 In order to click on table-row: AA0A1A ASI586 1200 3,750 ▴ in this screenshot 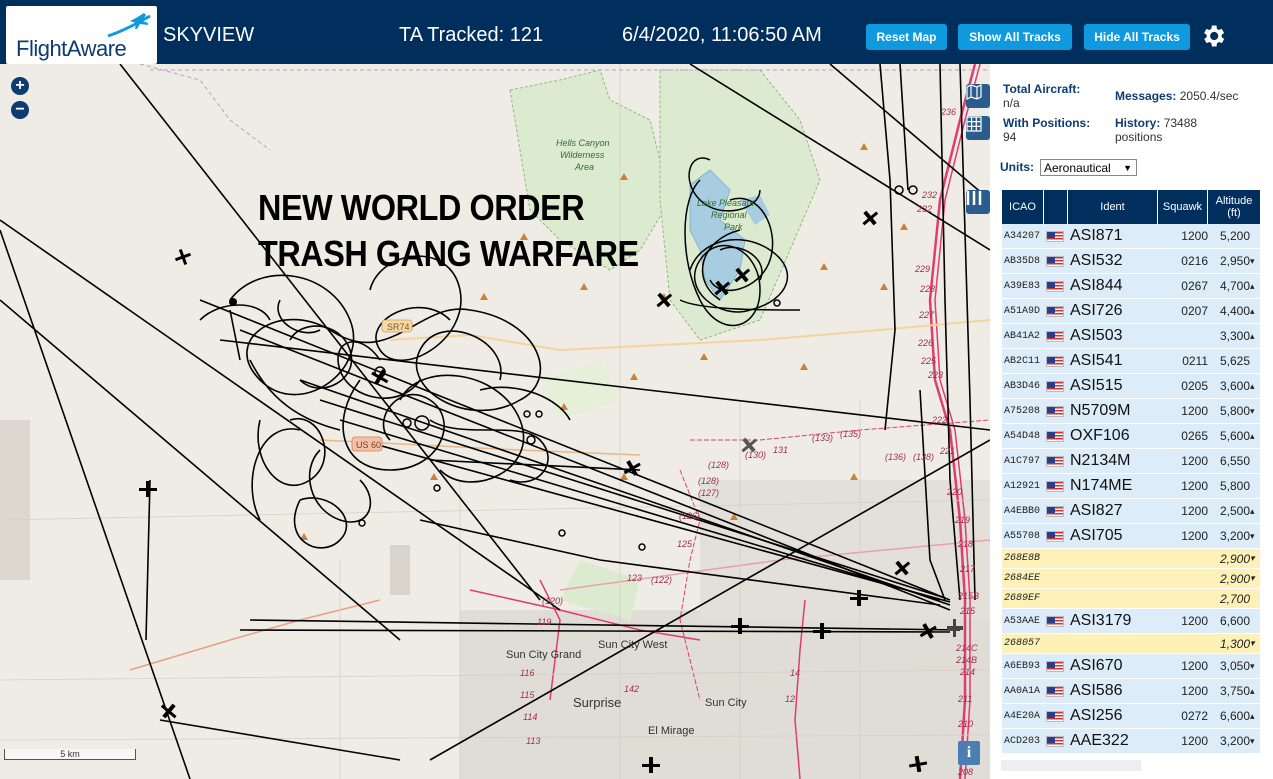, I will do `click(1131, 691)`.